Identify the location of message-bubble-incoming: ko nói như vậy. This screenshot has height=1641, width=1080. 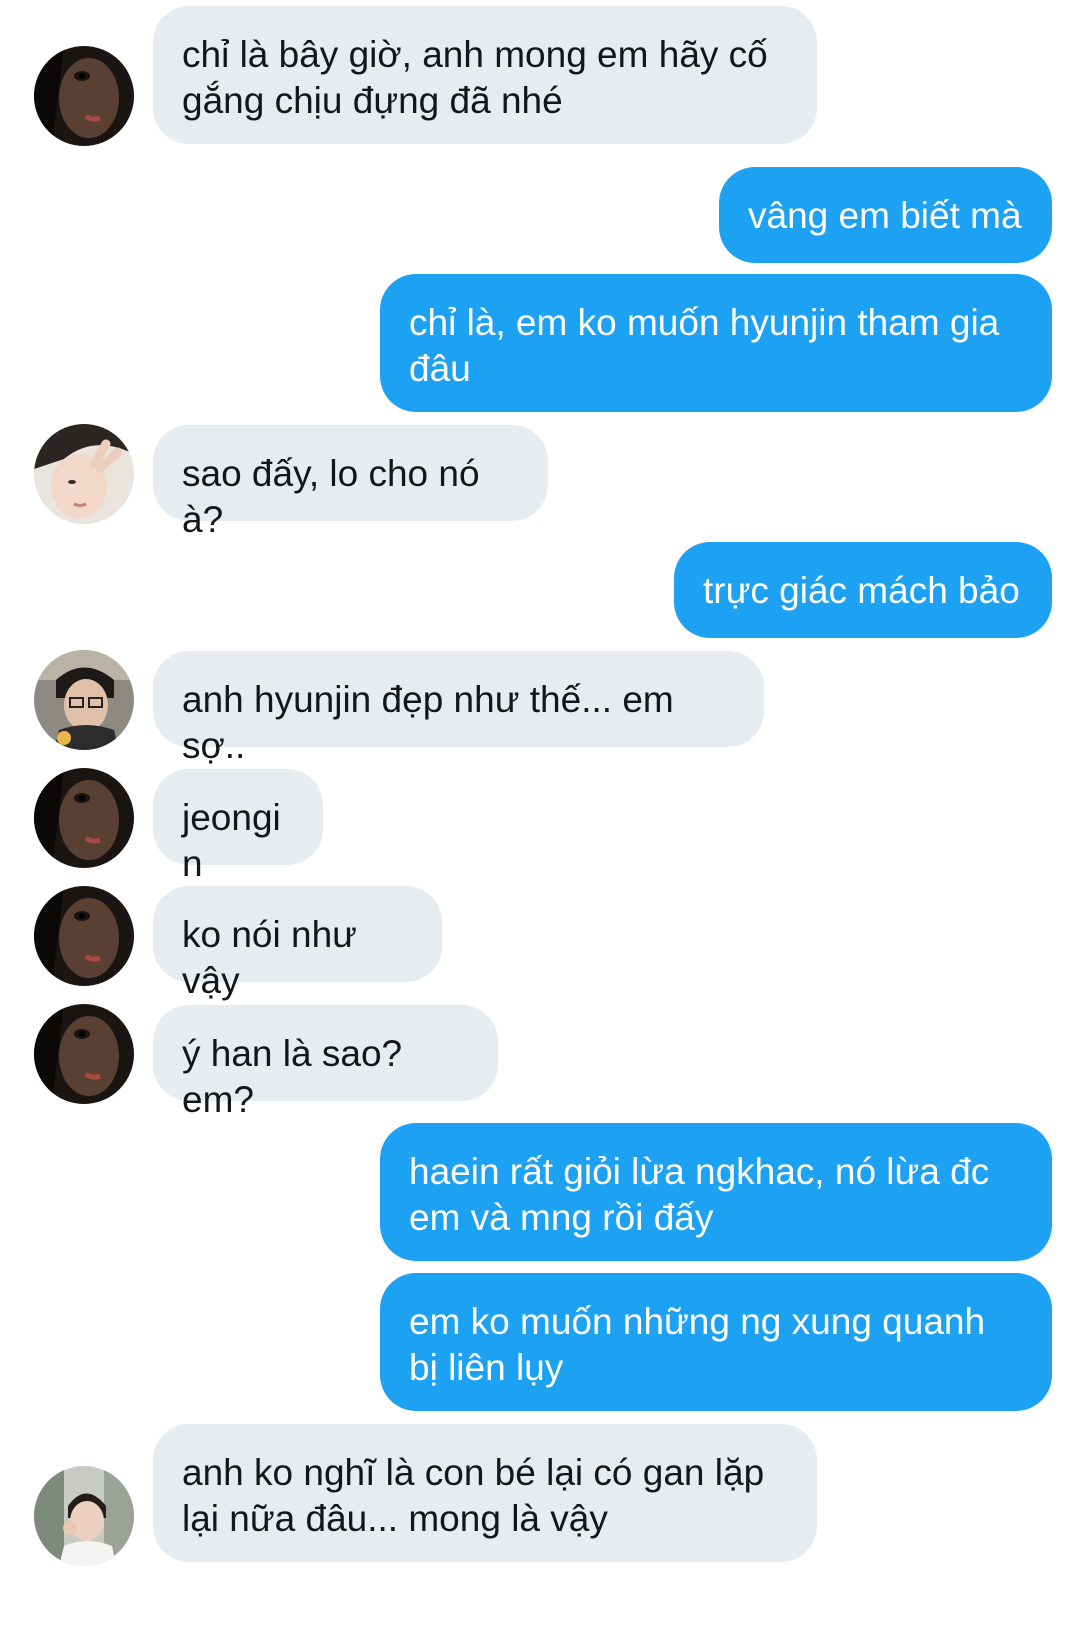
(297, 943).